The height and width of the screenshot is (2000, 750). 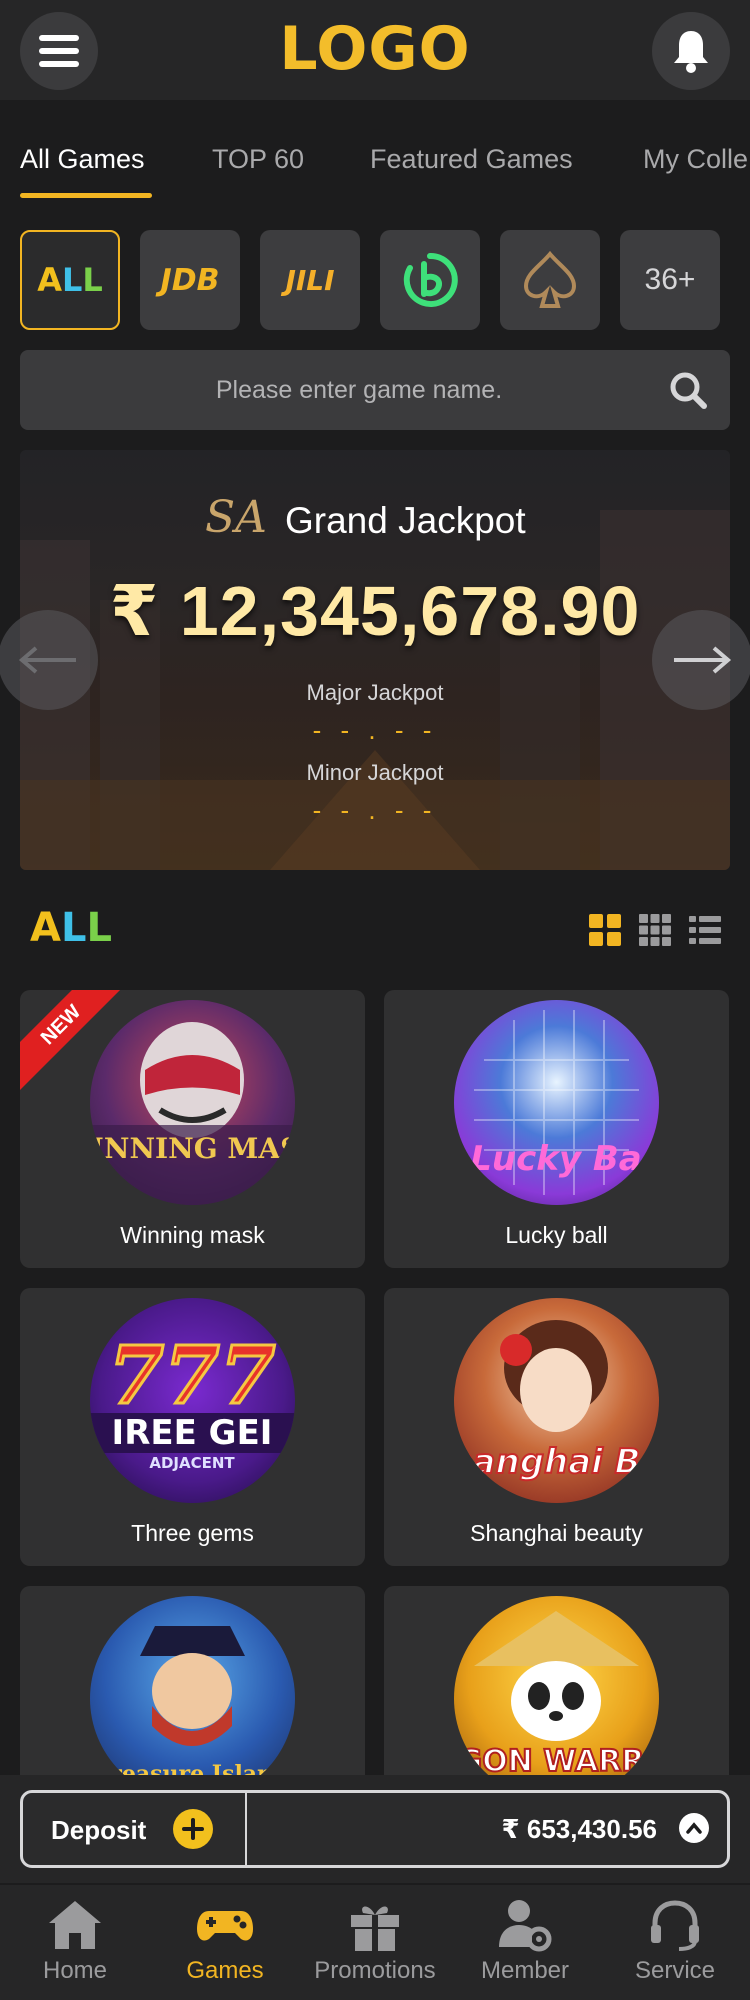 I want to click on arrow-left-icon, so click(x=47, y=660).